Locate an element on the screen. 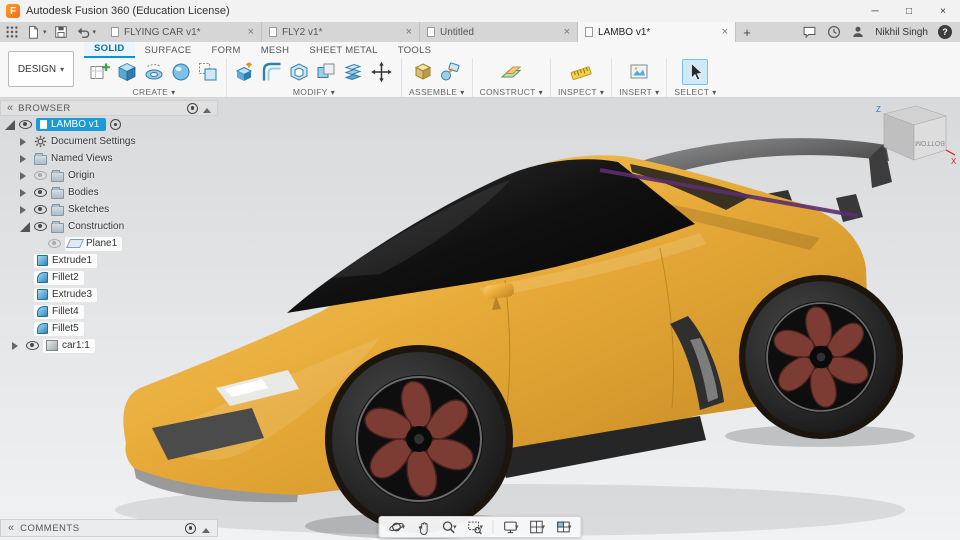 The image size is (960, 540). feature-chip: Fillet5 is located at coordinates (59, 328).